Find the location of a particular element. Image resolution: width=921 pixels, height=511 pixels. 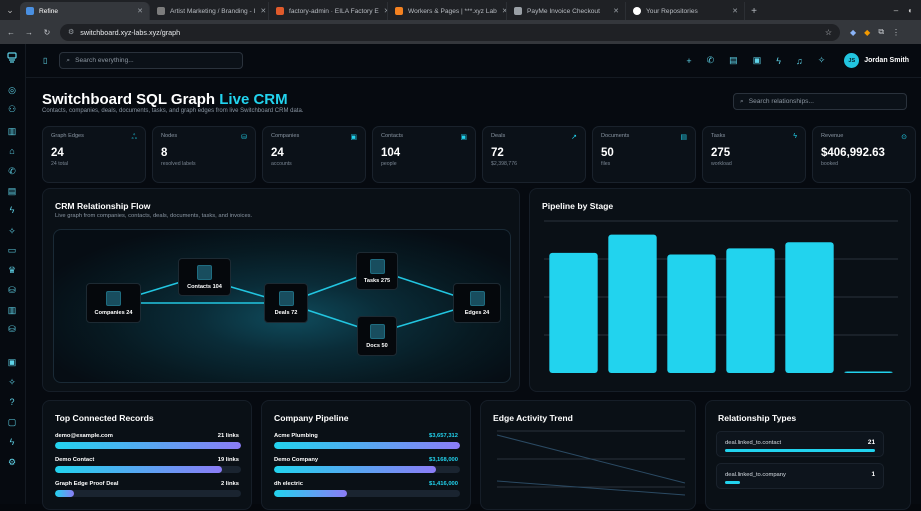

graph-node-contacts: Contacts 104 is located at coordinates (204, 277).